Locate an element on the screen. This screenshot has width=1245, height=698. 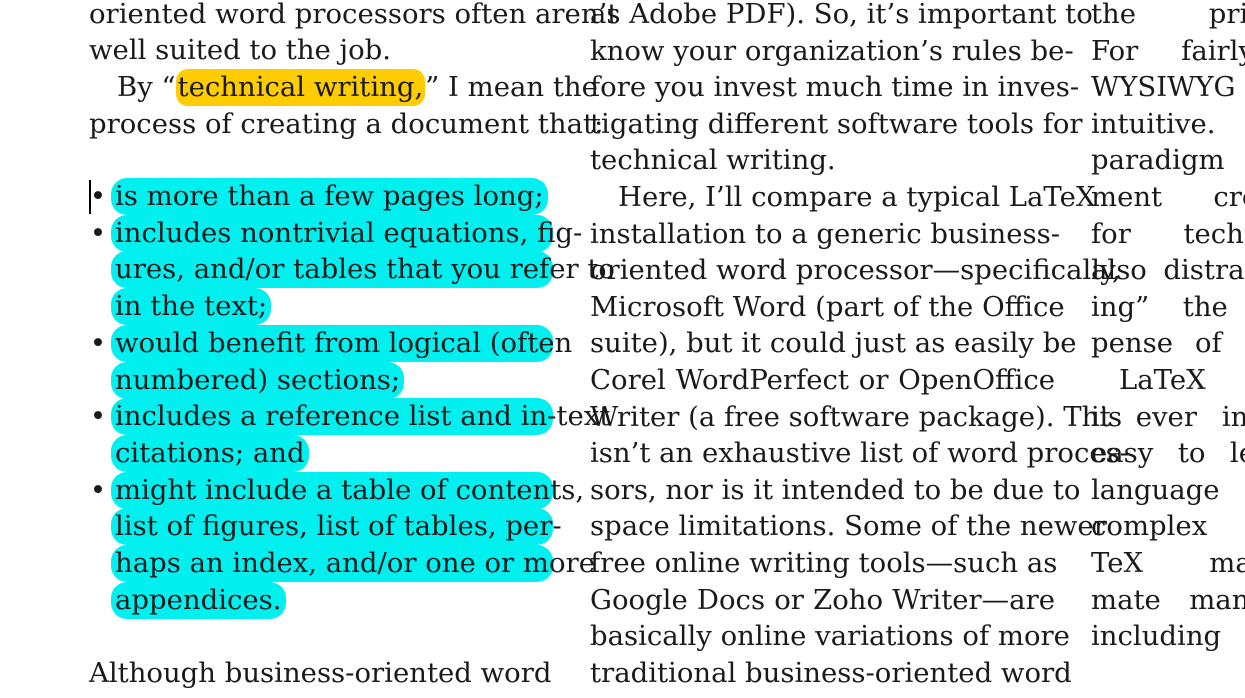
paragraph-line: traditional business-oriented word is located at coordinates (831, 673).